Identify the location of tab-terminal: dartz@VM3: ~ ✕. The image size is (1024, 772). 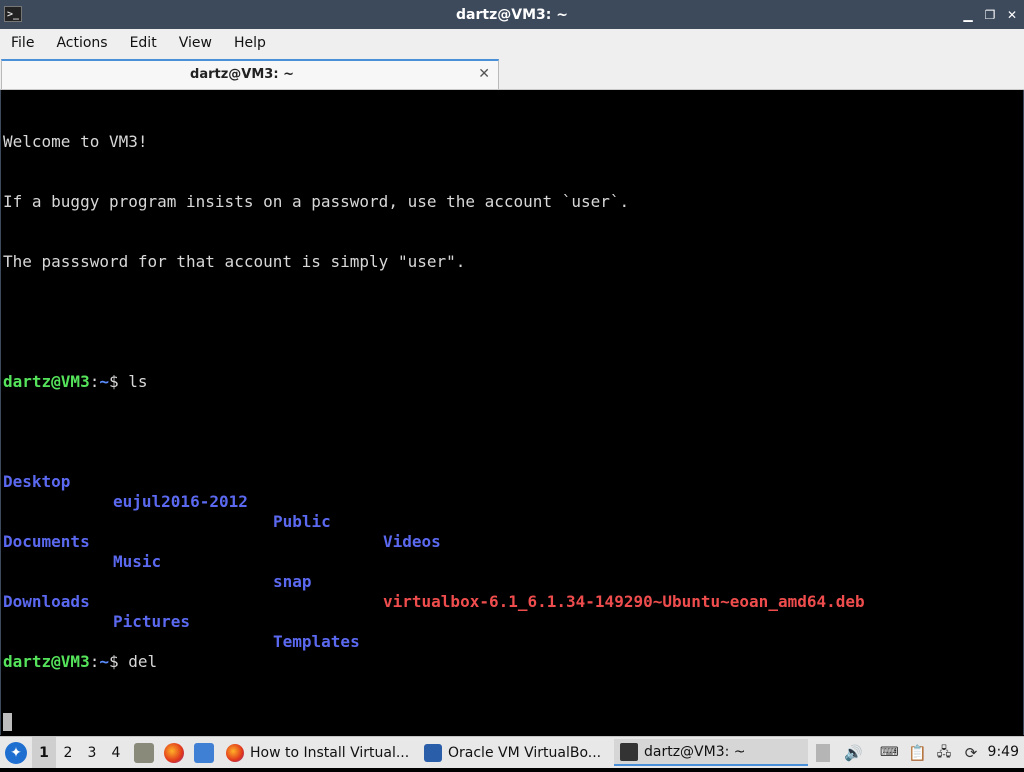
(250, 74).